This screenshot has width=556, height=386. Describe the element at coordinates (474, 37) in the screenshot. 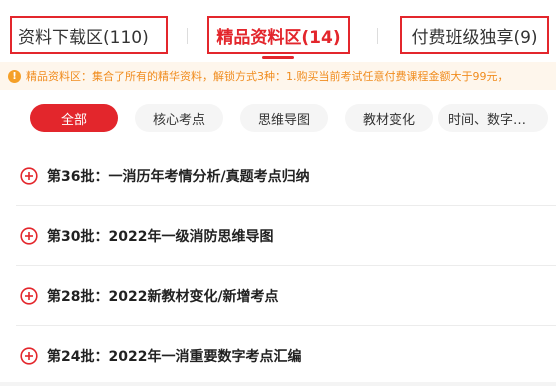

I see `tab-label: 付费班级独享(9)` at that location.